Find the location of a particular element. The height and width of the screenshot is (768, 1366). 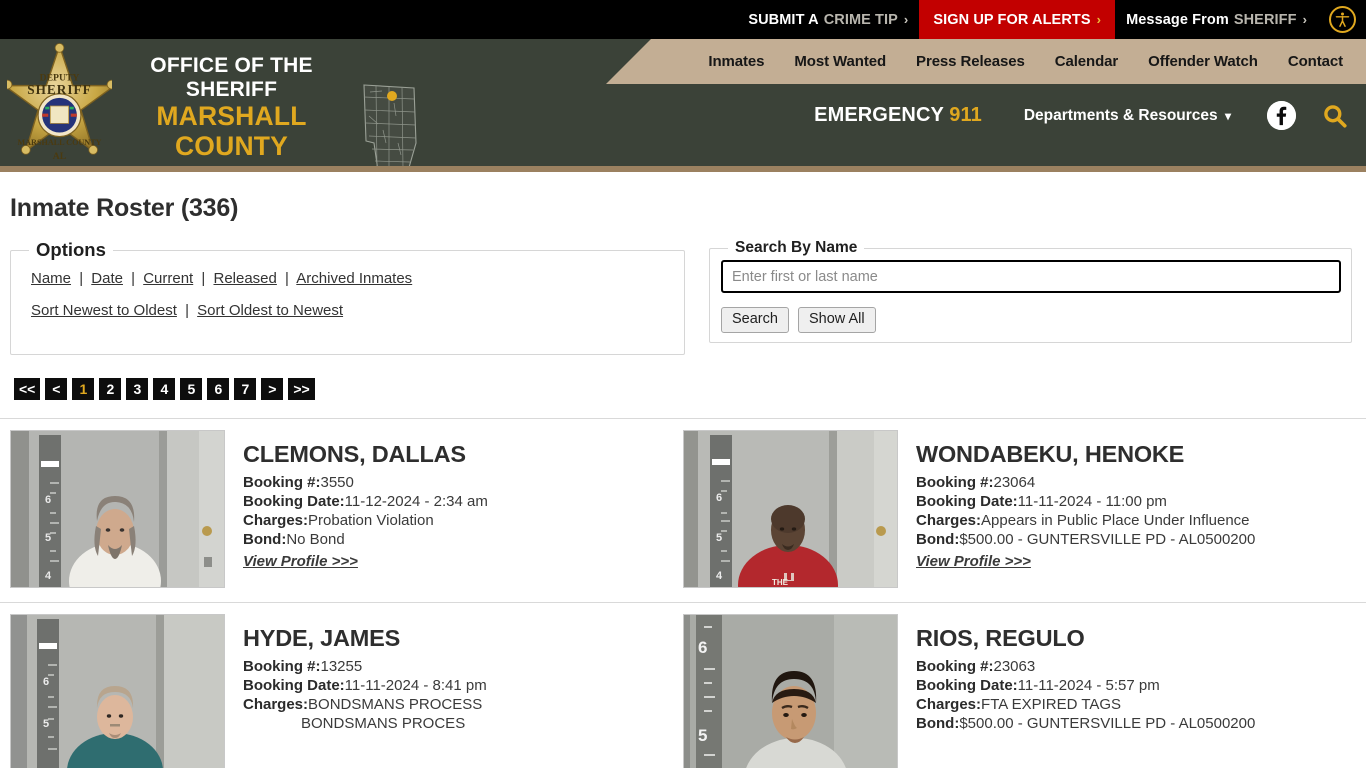

chevron-down-icon: ▾ is located at coordinates (1227, 115).